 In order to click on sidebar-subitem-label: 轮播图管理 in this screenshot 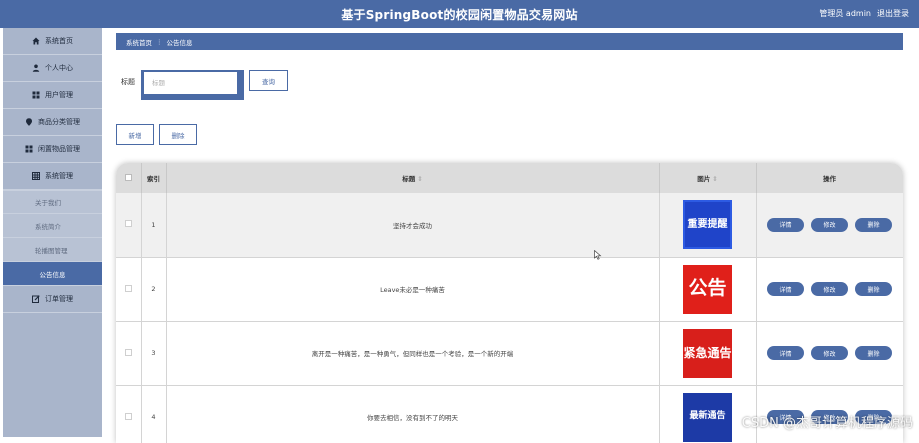, I will do `click(51, 250)`.